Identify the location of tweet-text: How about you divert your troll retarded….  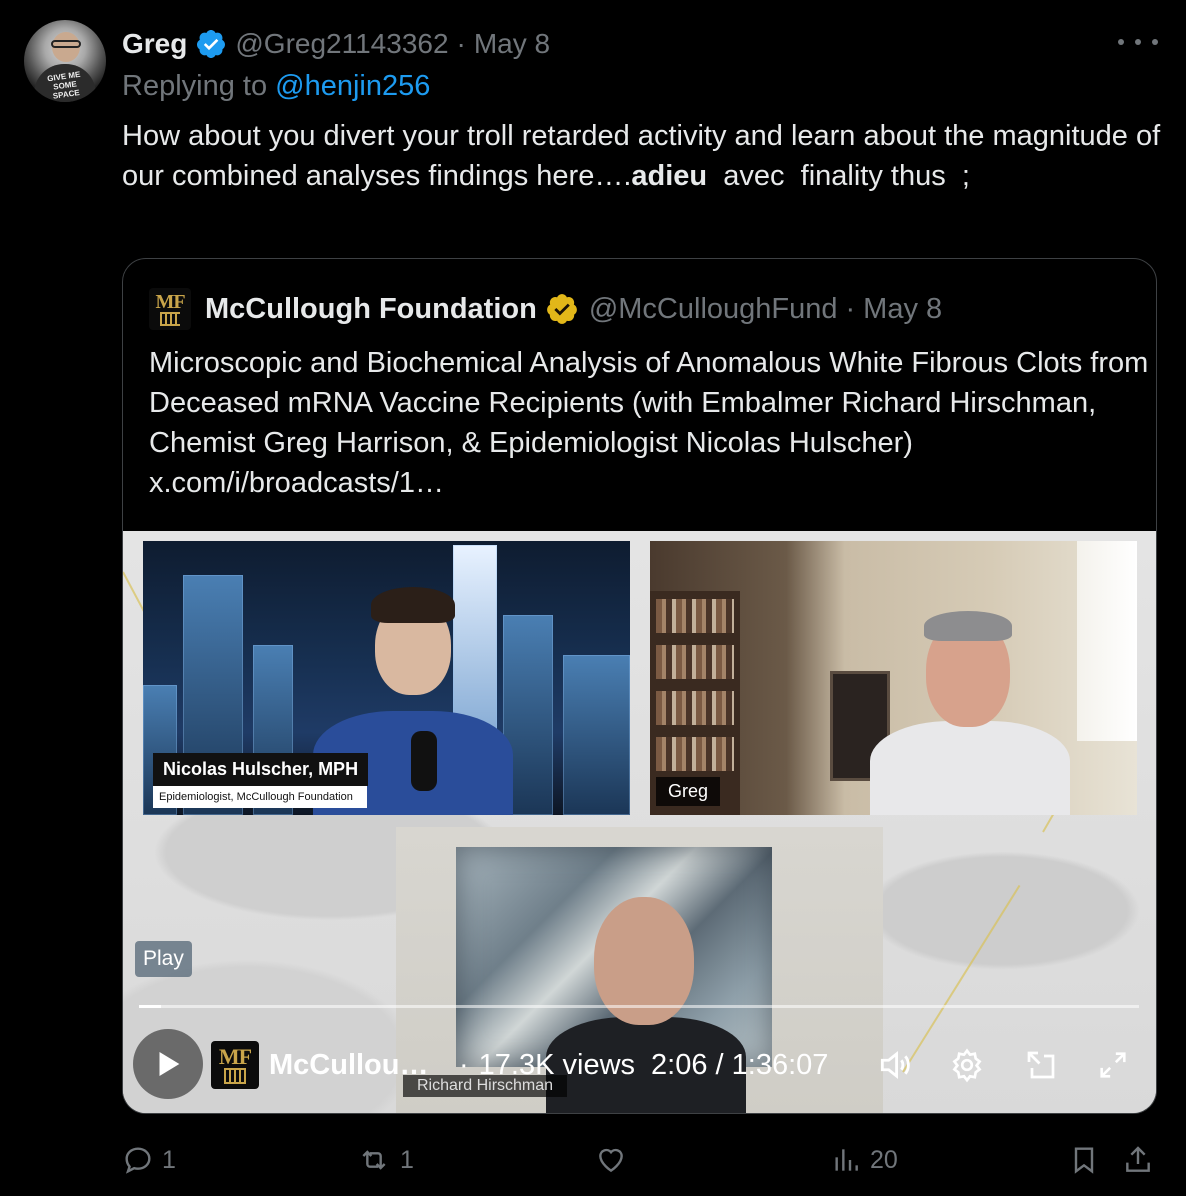
(642, 156).